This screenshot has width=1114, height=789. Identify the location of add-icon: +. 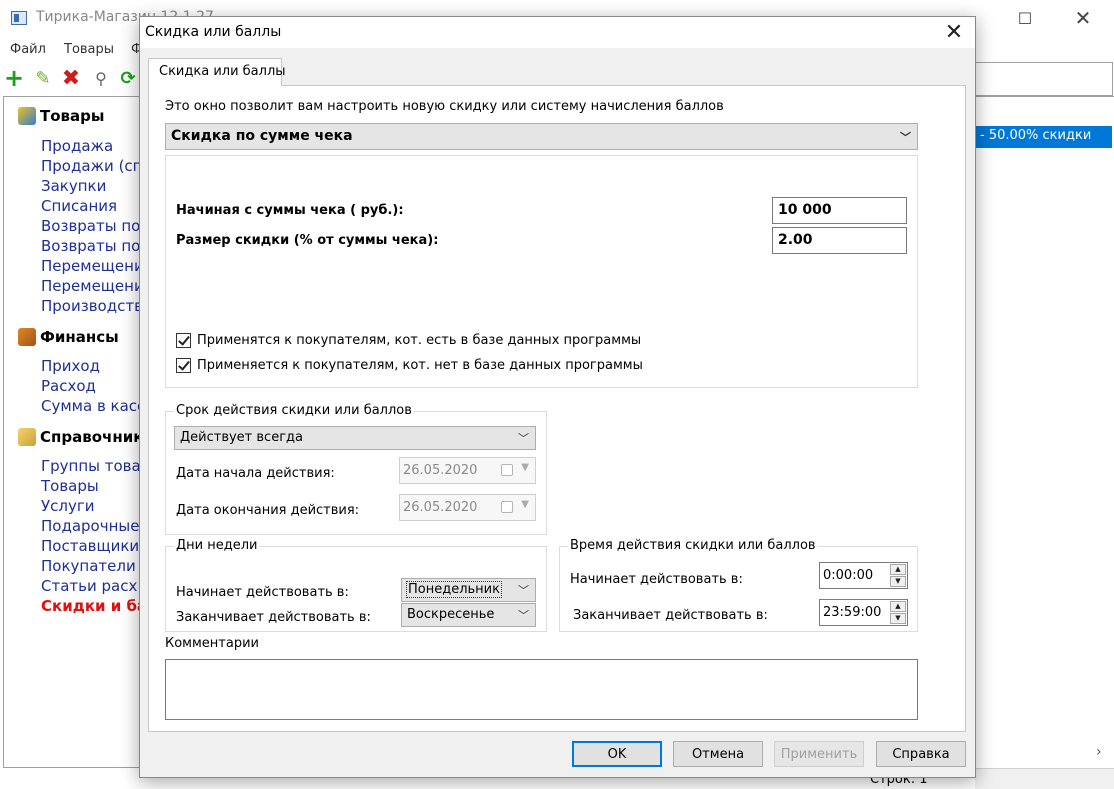
(14, 78).